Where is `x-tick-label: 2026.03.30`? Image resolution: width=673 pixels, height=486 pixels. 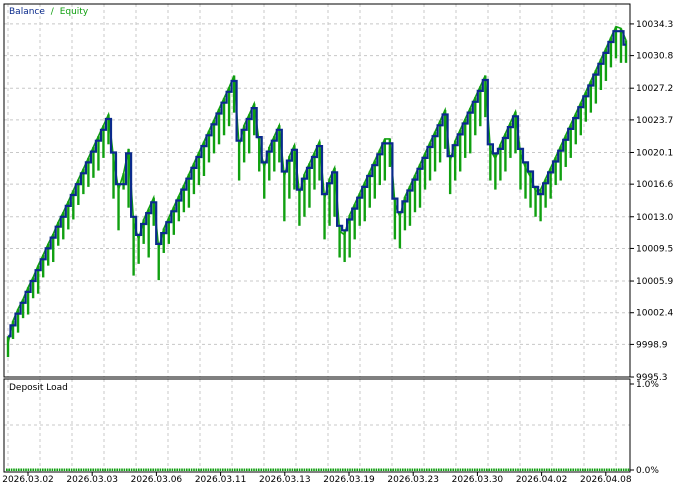 x-tick-label: 2026.03.30 is located at coordinates (478, 480).